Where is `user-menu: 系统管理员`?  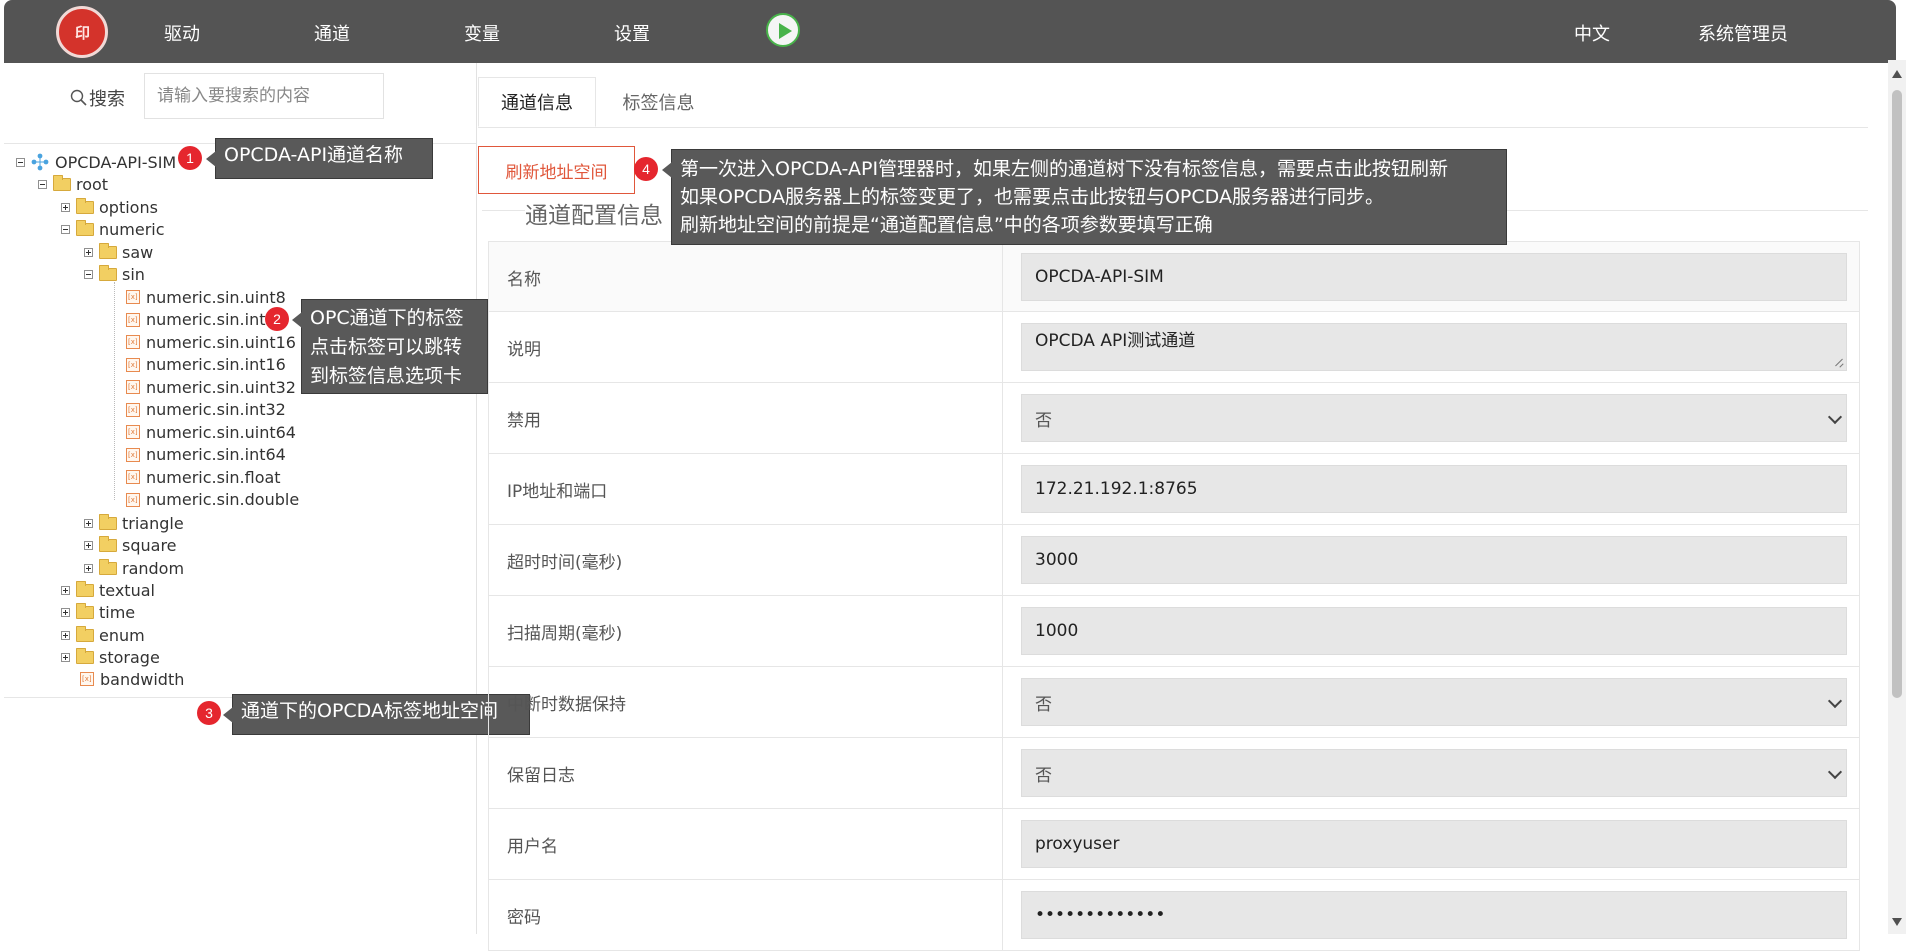 user-menu: 系统管理员 is located at coordinates (1743, 33).